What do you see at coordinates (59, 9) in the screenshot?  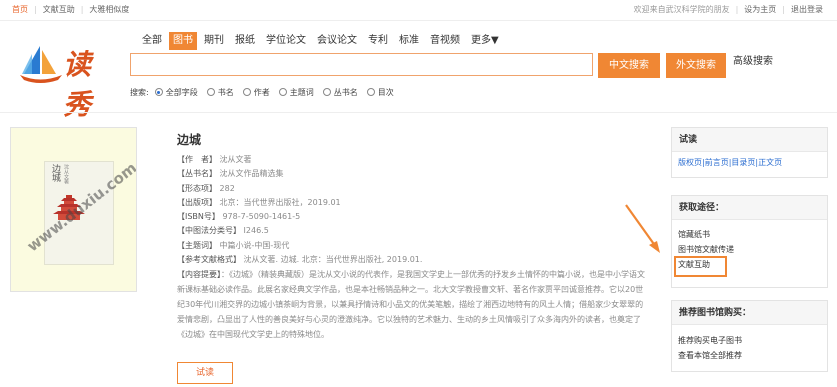 I see `doc-help-link: 文献互助` at bounding box center [59, 9].